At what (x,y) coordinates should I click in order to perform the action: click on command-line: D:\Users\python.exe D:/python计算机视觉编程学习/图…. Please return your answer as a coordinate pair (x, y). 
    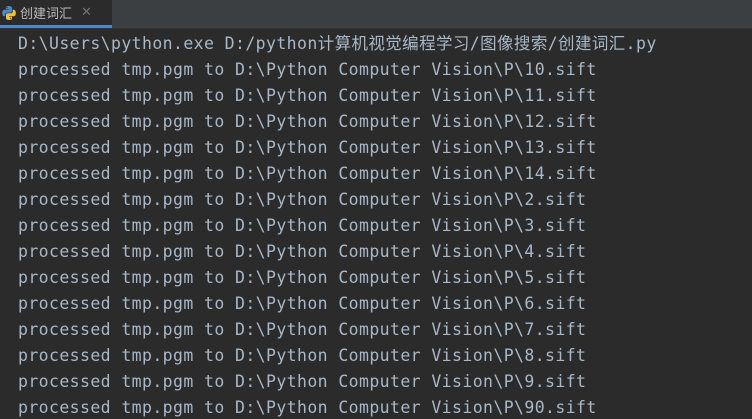
    Looking at the image, I should click on (337, 43).